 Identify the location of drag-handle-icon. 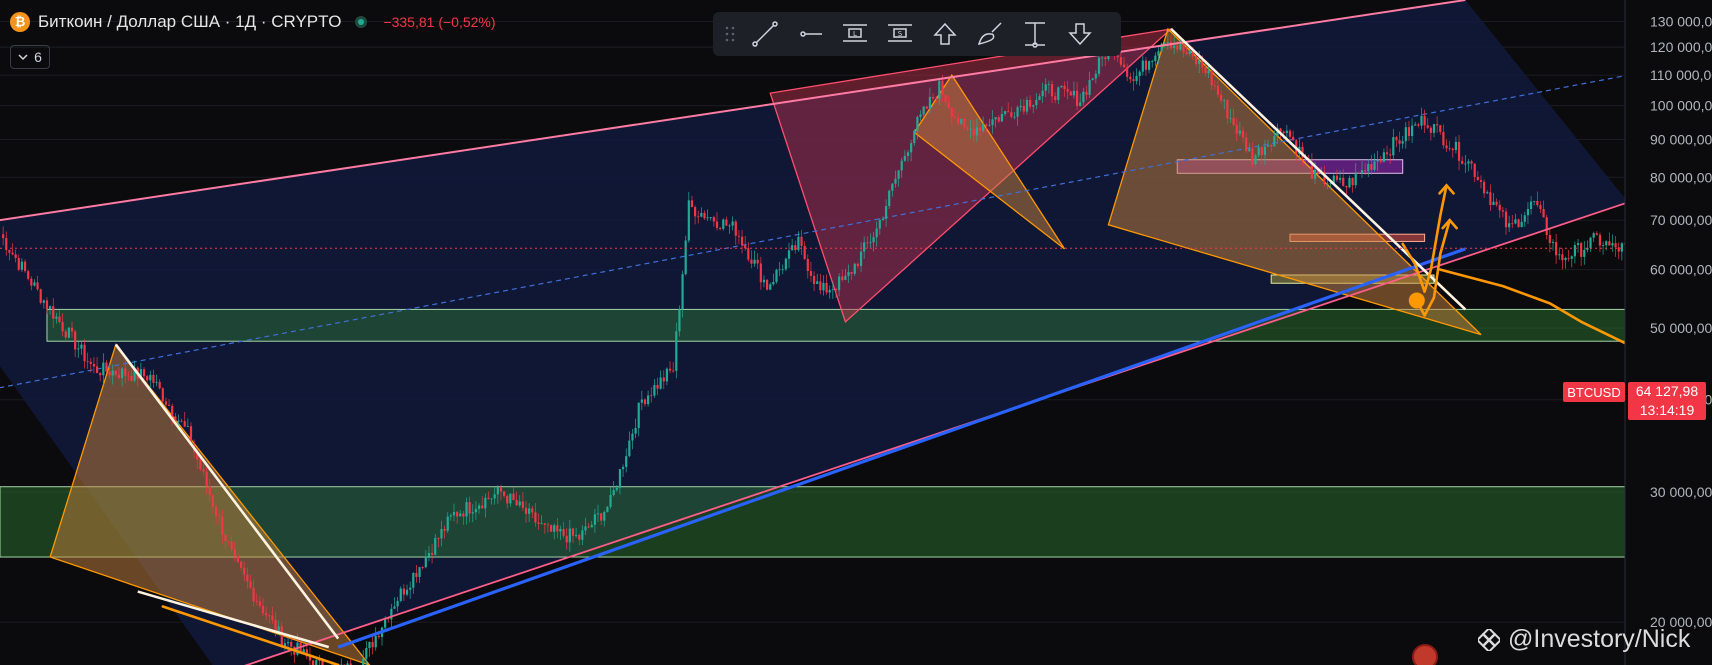
(730, 34).